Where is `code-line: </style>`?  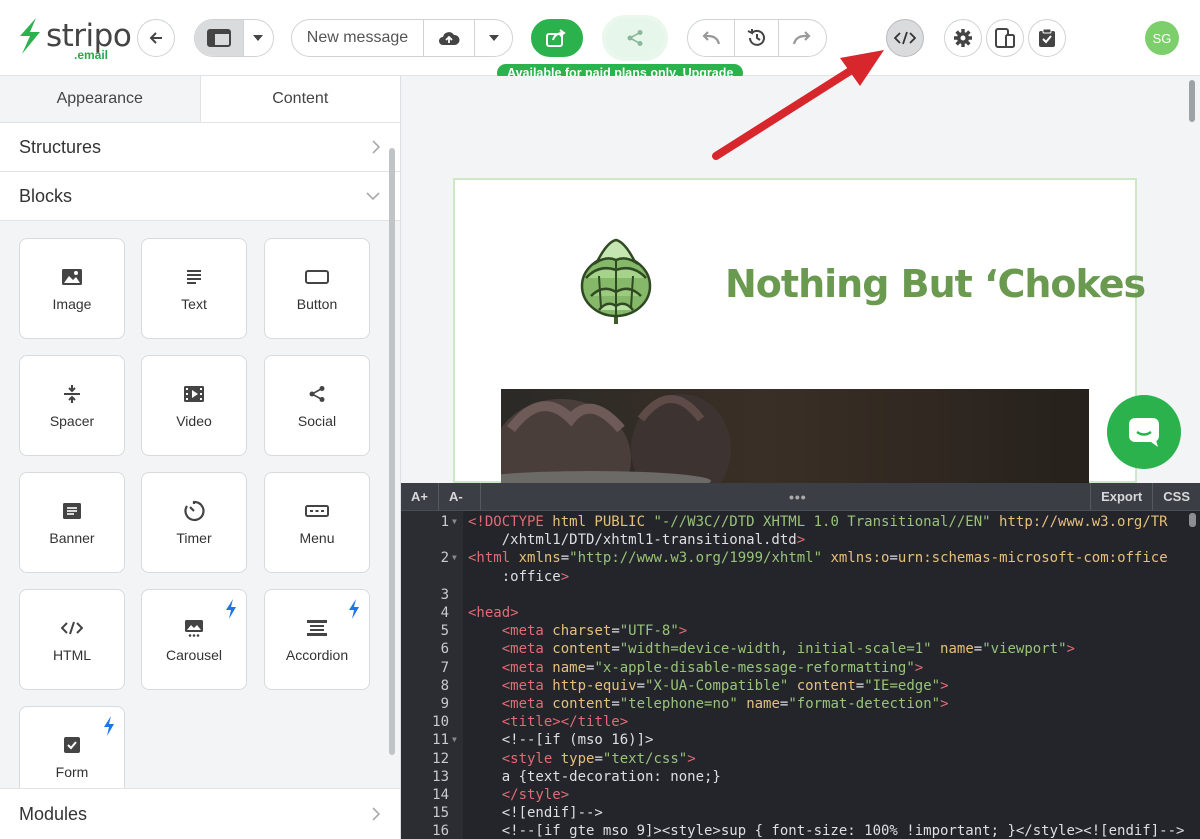
code-line: </style> is located at coordinates (518, 795).